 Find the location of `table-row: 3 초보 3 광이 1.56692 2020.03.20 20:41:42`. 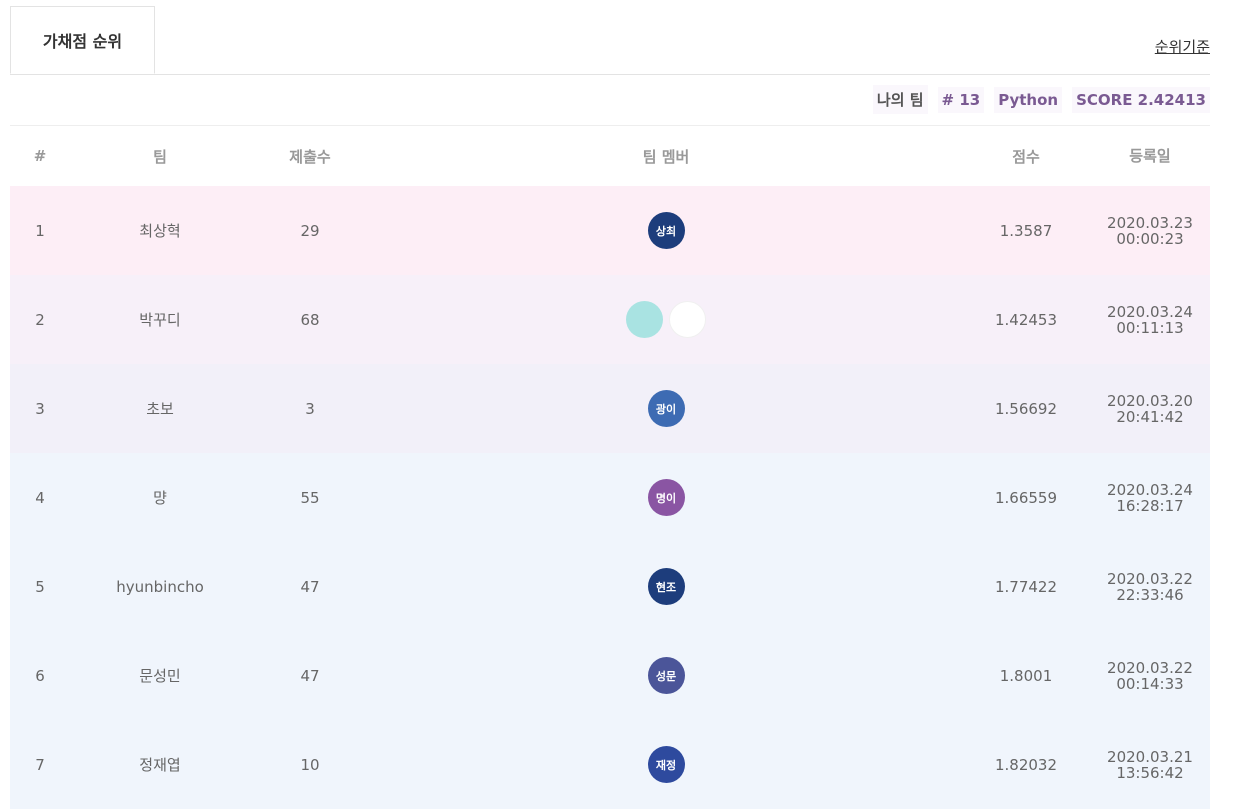

table-row: 3 초보 3 광이 1.56692 2020.03.20 20:41:42 is located at coordinates (610, 408).